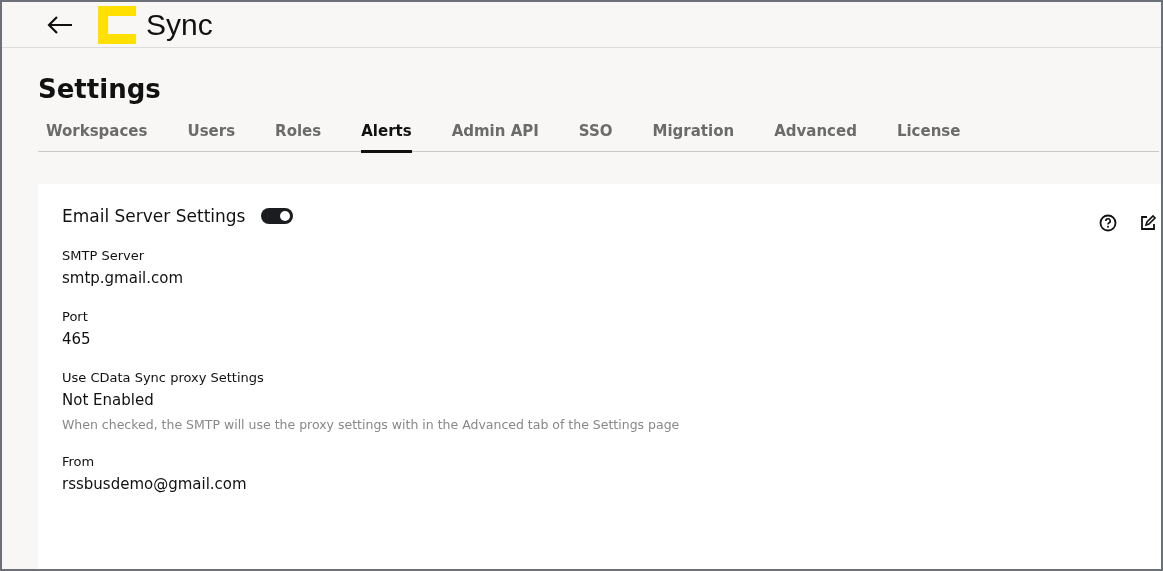 The image size is (1163, 571). What do you see at coordinates (155, 484) in the screenshot?
I see `field-value: rssbusdemo@gmail.com` at bounding box center [155, 484].